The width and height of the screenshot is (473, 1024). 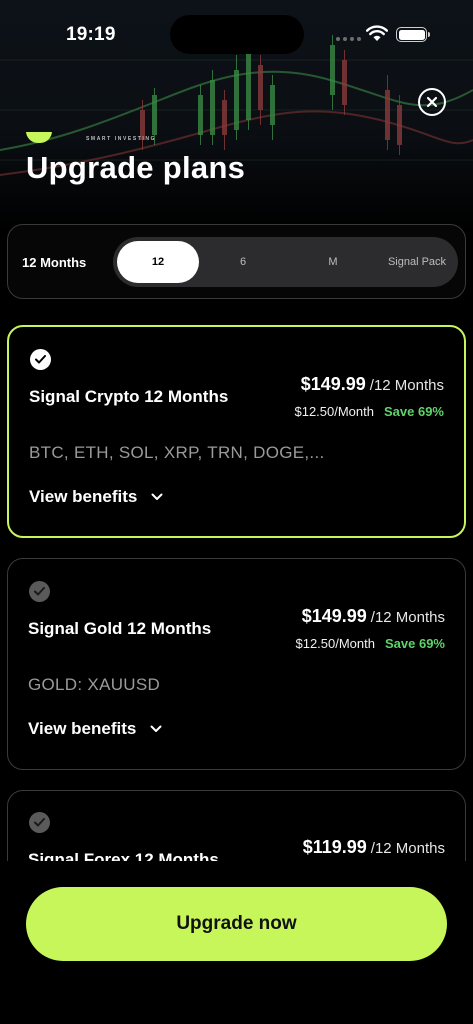 What do you see at coordinates (334, 847) in the screenshot?
I see `plan-price: $119.99` at bounding box center [334, 847].